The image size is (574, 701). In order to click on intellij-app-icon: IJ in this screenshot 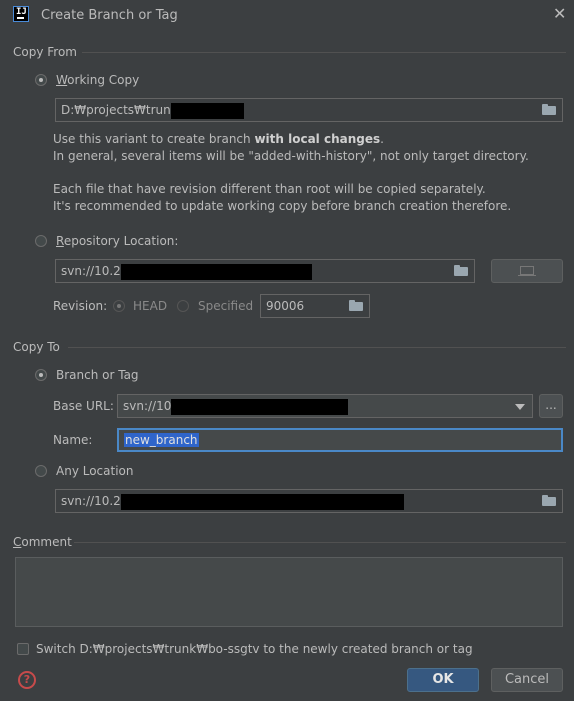, I will do `click(21, 14)`.